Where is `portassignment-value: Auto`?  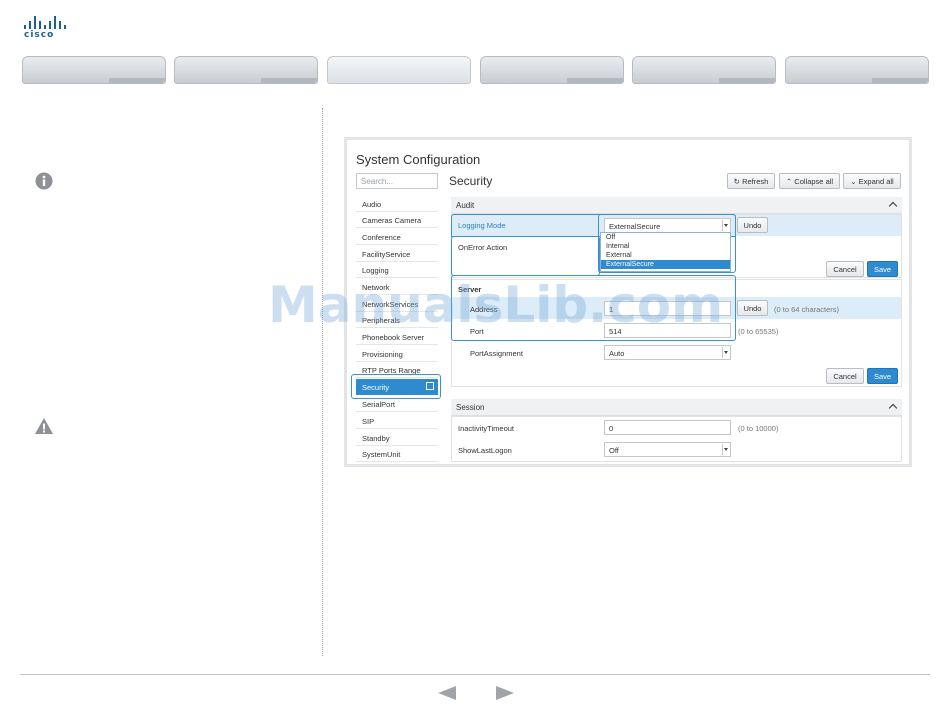 portassignment-value: Auto is located at coordinates (617, 353).